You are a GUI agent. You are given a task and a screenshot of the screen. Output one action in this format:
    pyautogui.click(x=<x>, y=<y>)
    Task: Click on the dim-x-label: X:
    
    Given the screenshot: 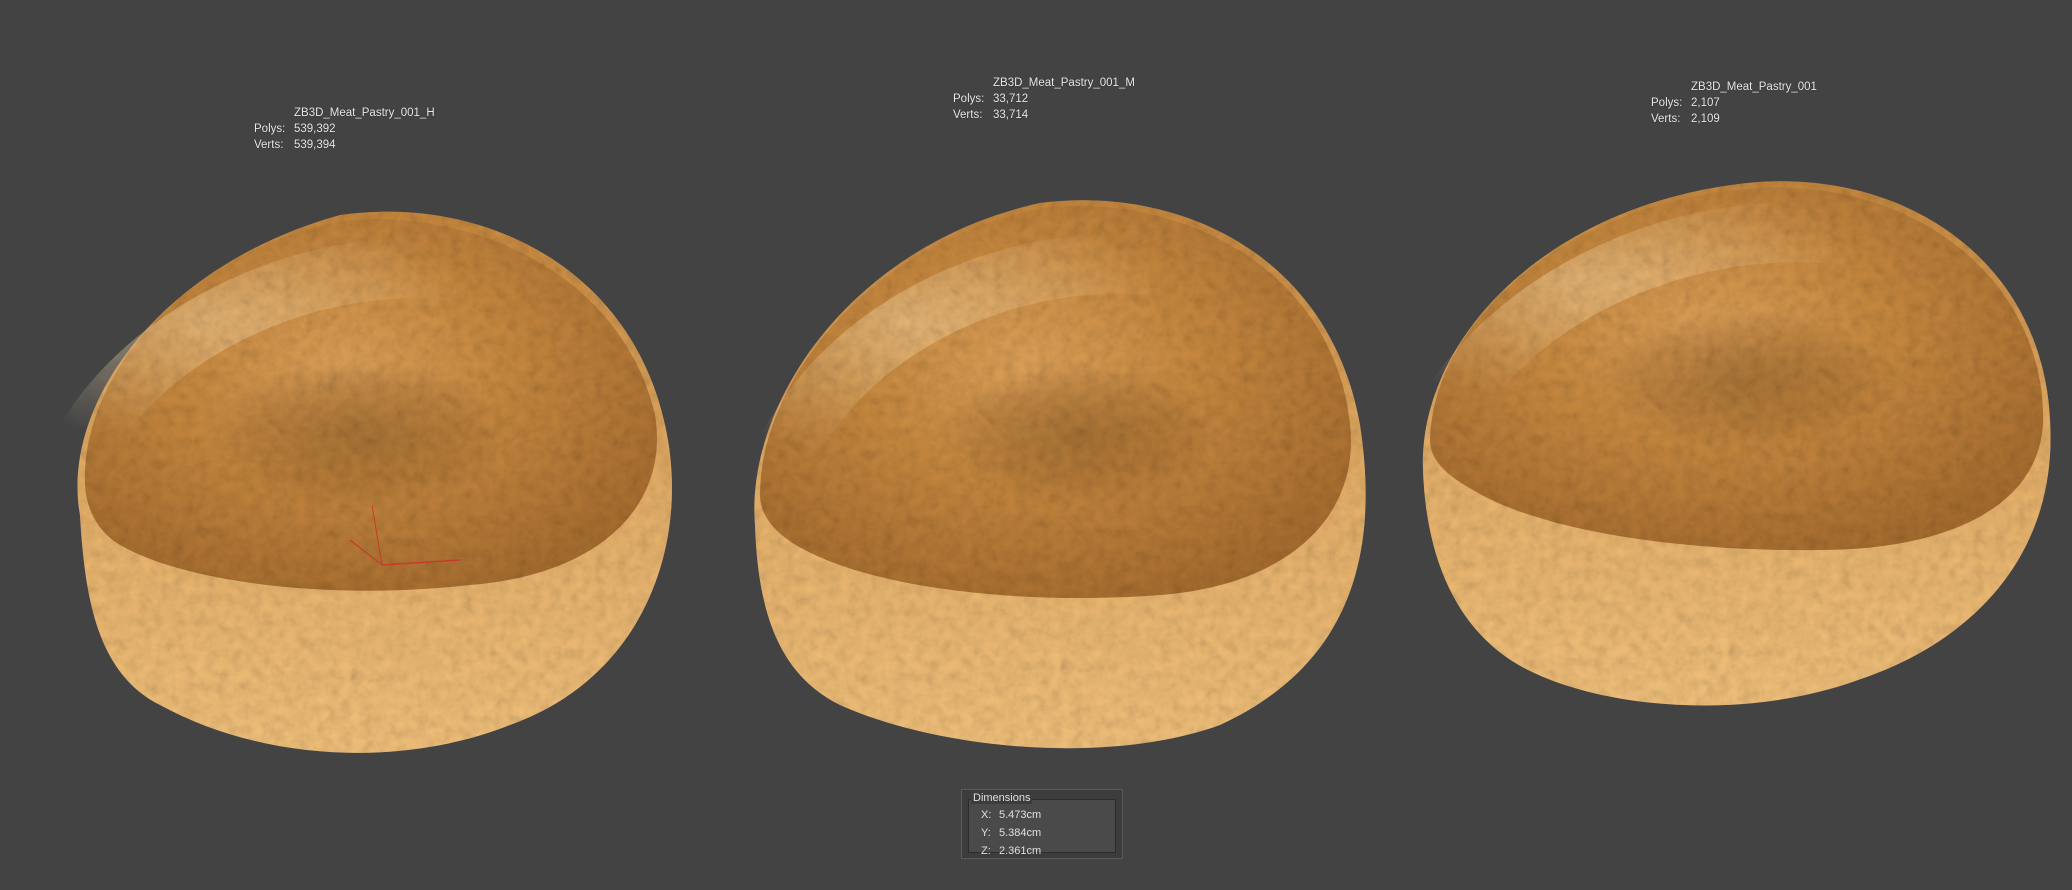 What is the action you would take?
    pyautogui.click(x=986, y=815)
    